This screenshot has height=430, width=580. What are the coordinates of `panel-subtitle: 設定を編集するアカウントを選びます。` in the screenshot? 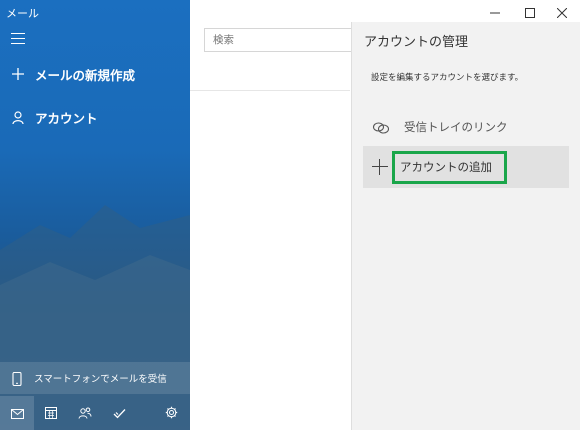 It's located at (447, 78).